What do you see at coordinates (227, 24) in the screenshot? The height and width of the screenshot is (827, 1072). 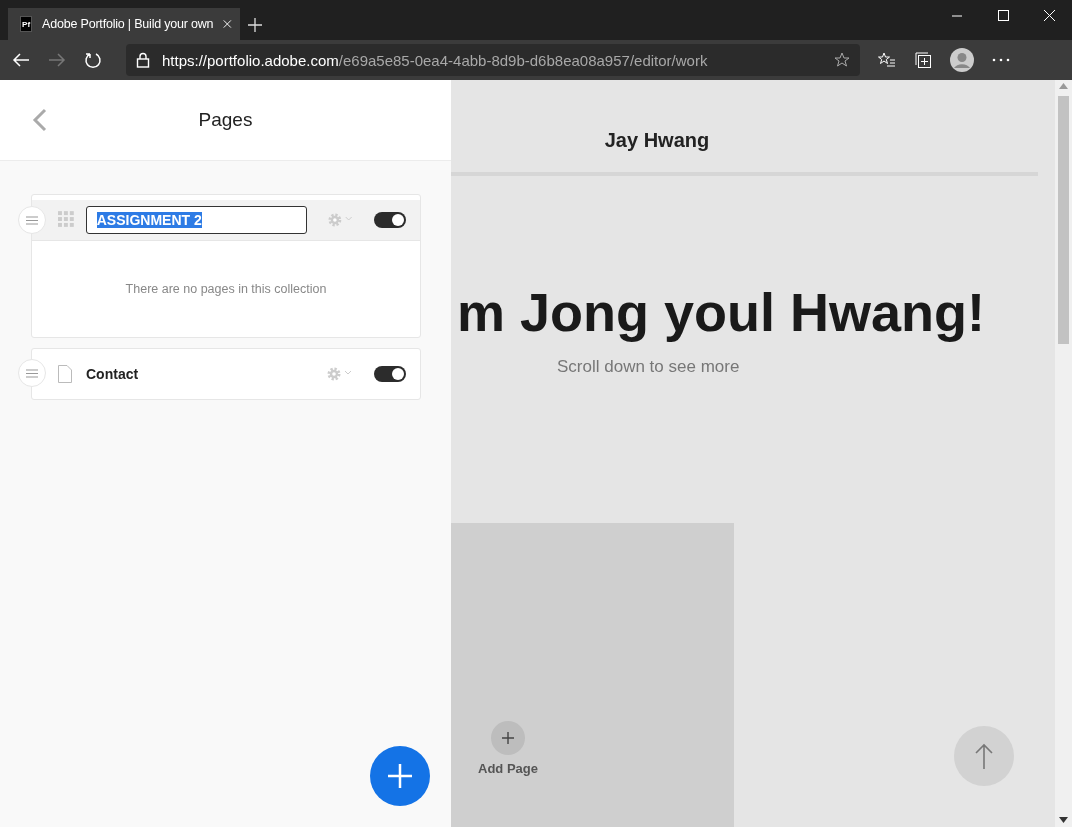 I see `close-icon` at bounding box center [227, 24].